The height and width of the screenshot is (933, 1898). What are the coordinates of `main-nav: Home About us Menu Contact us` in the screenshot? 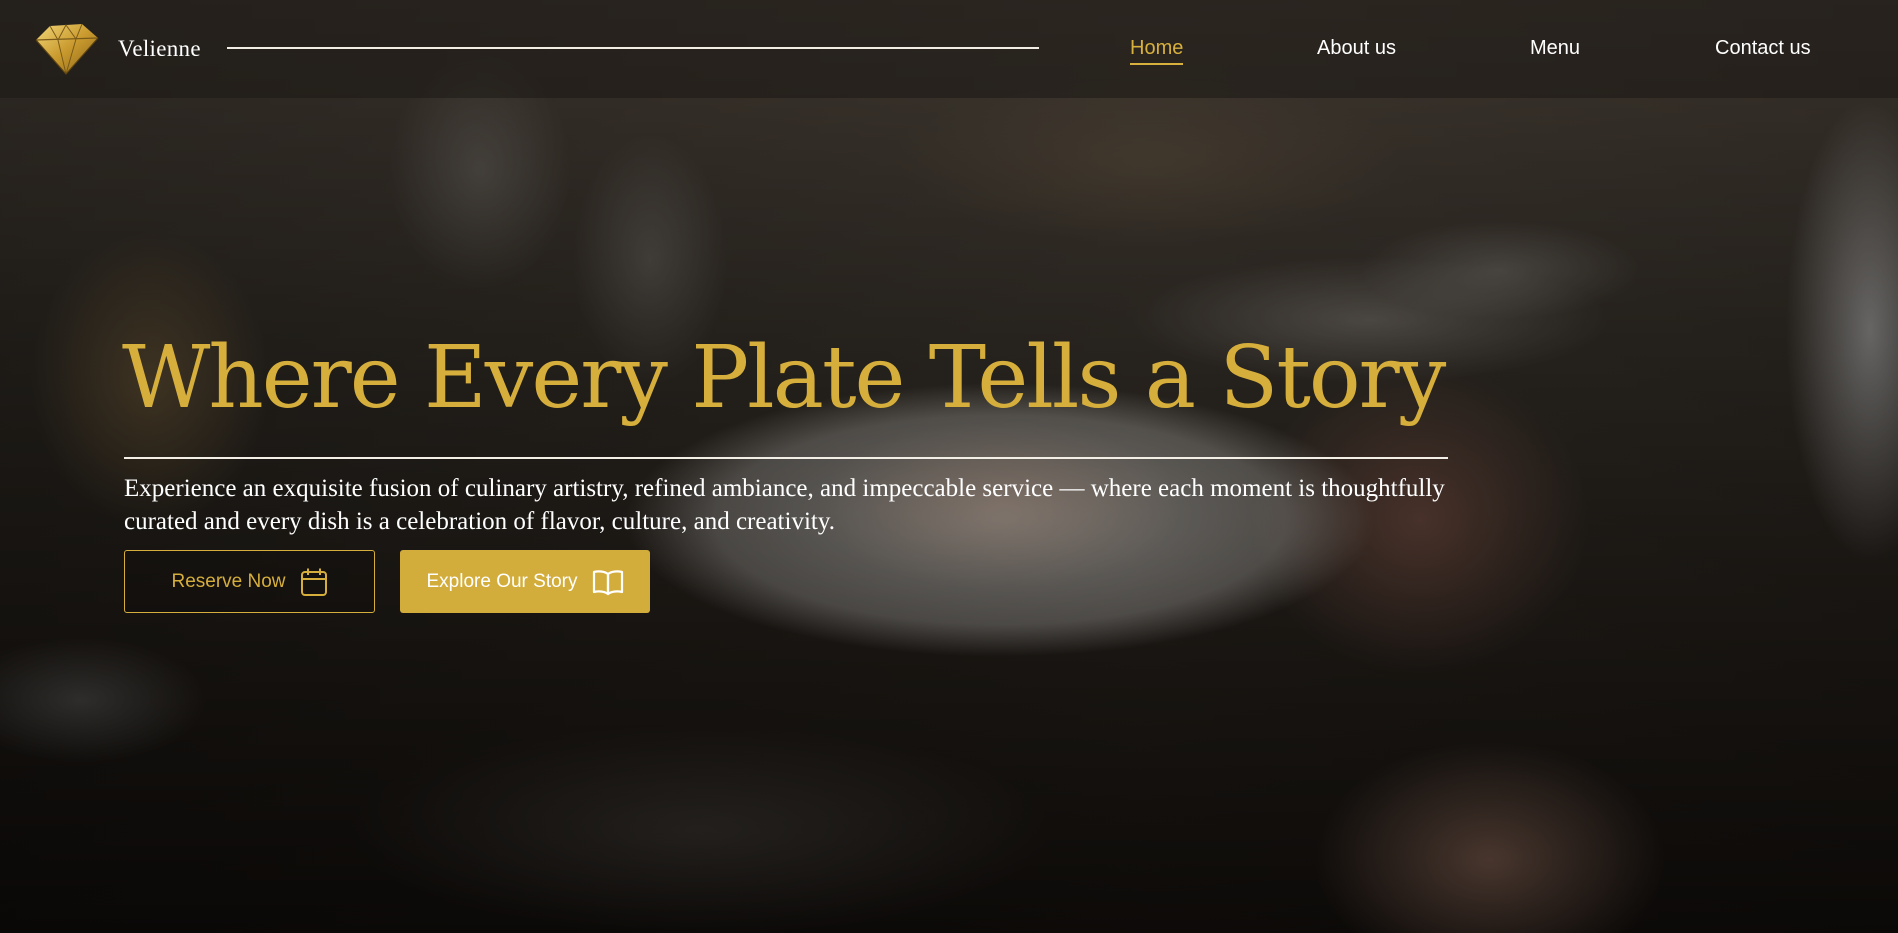 It's located at (1489, 49).